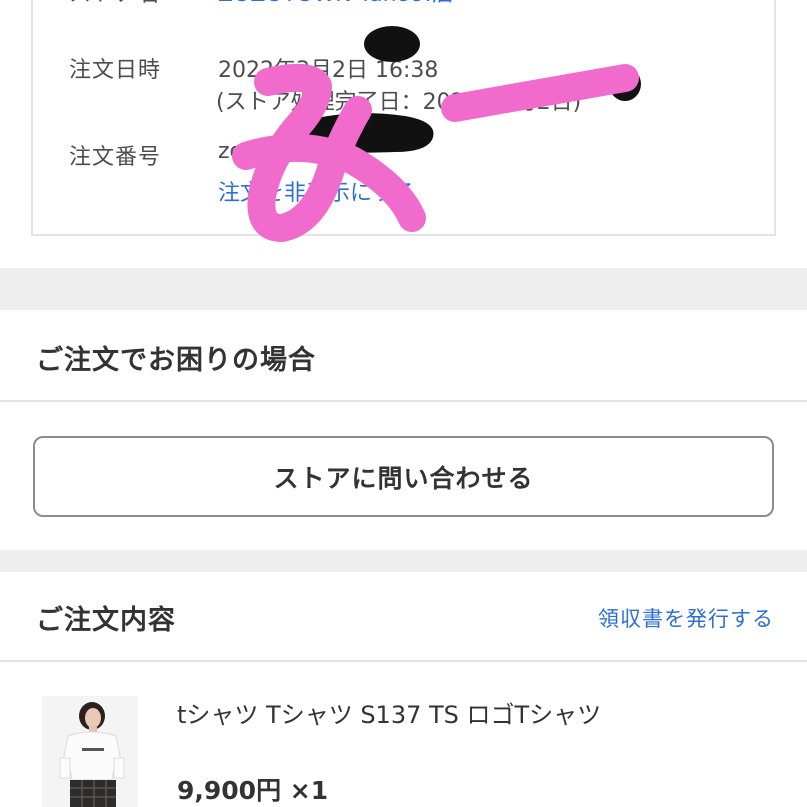 The width and height of the screenshot is (807, 807). Describe the element at coordinates (389, 712) in the screenshot. I see `product-name: tシャツ Tシャツ S137 TS ロゴTシャツ` at that location.